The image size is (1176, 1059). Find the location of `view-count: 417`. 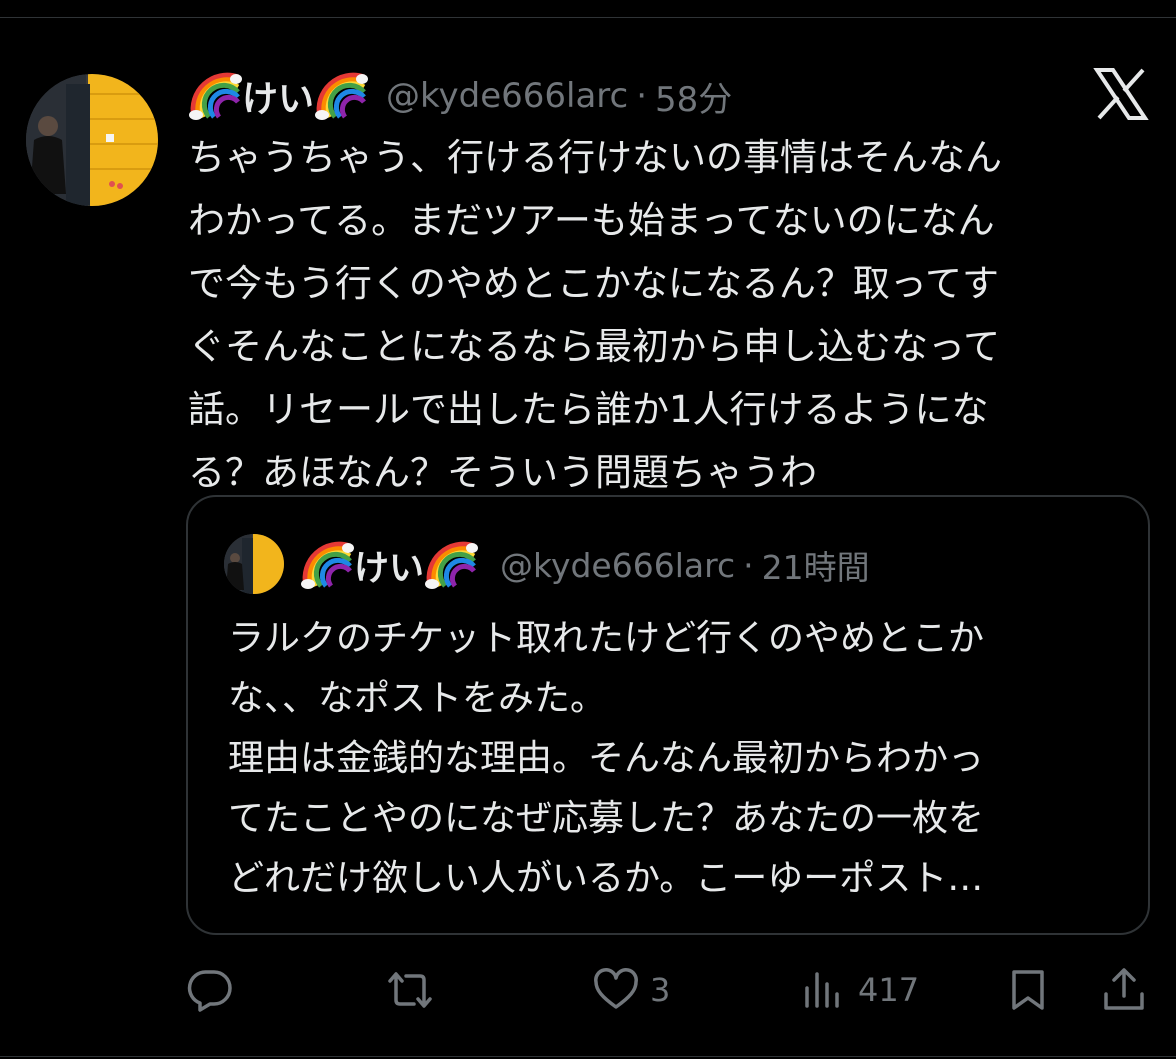

view-count: 417 is located at coordinates (889, 990).